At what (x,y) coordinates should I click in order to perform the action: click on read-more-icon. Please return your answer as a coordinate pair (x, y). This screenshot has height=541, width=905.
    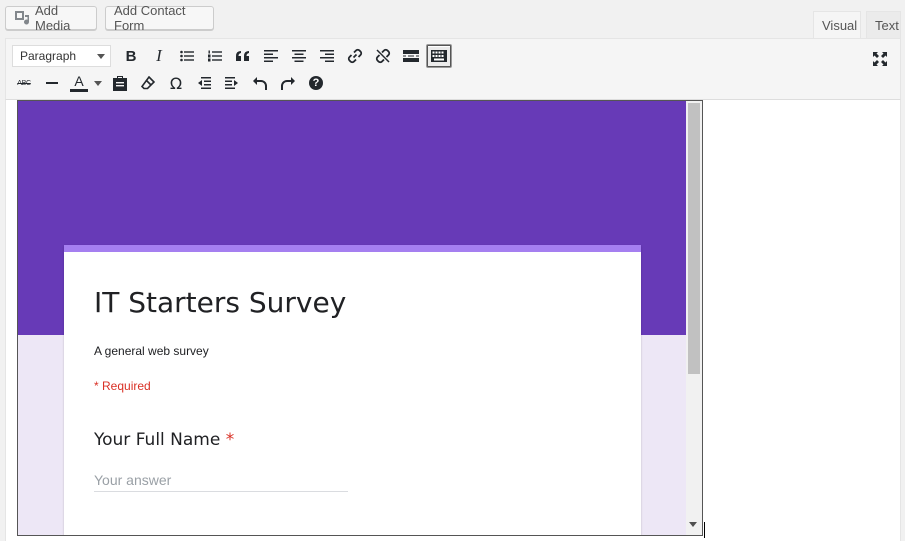
    Looking at the image, I should click on (411, 56).